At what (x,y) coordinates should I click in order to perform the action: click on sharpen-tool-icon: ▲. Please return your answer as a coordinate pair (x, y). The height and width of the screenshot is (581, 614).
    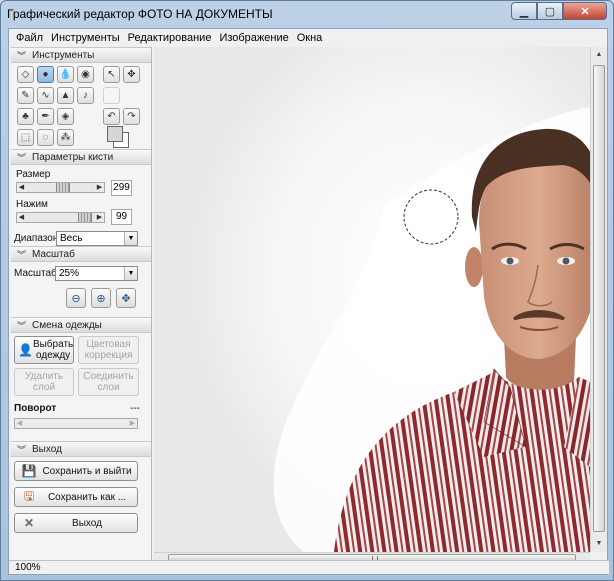
    Looking at the image, I should click on (65, 95).